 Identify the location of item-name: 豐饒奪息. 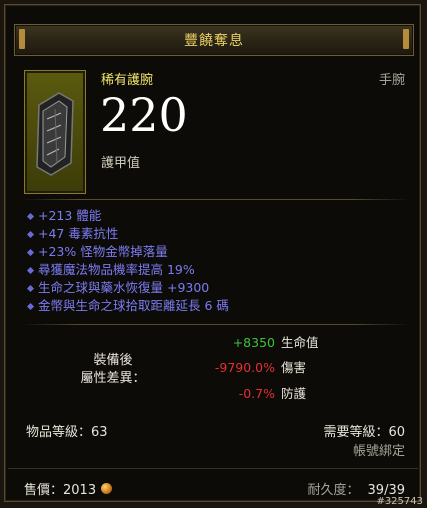
(214, 41).